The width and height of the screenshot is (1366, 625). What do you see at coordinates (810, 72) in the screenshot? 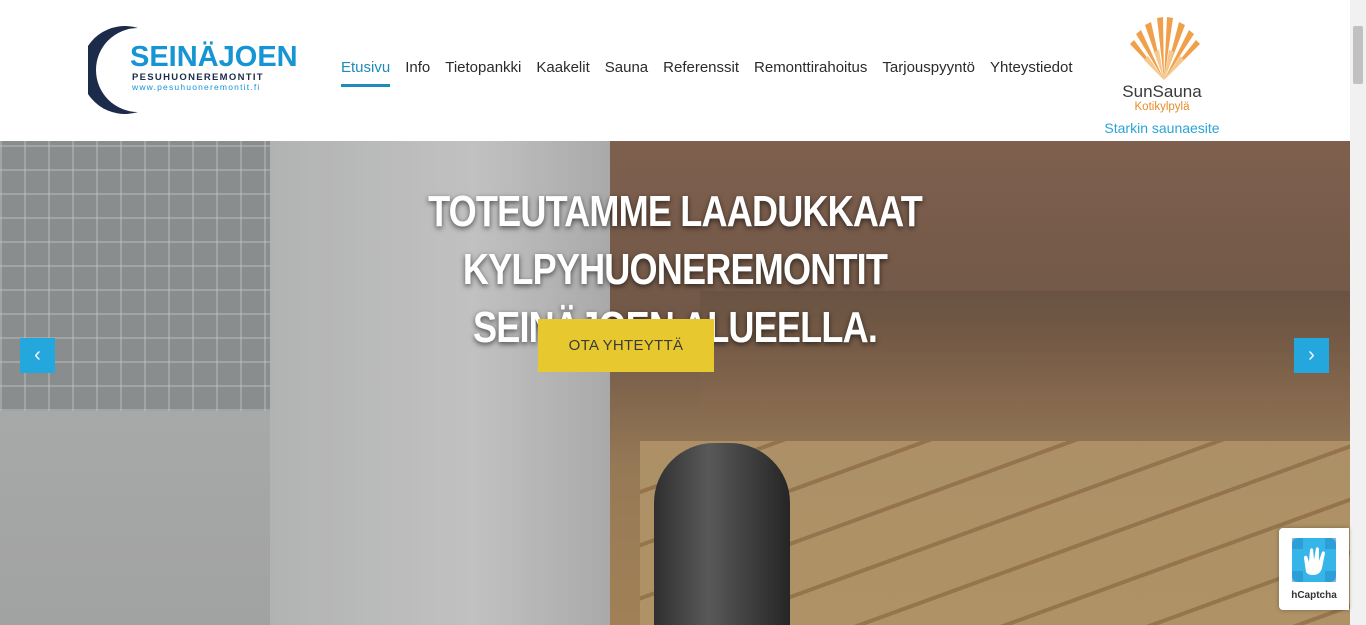
I see `nav-item-remonttirahoitus: Remonttirahoitus` at bounding box center [810, 72].